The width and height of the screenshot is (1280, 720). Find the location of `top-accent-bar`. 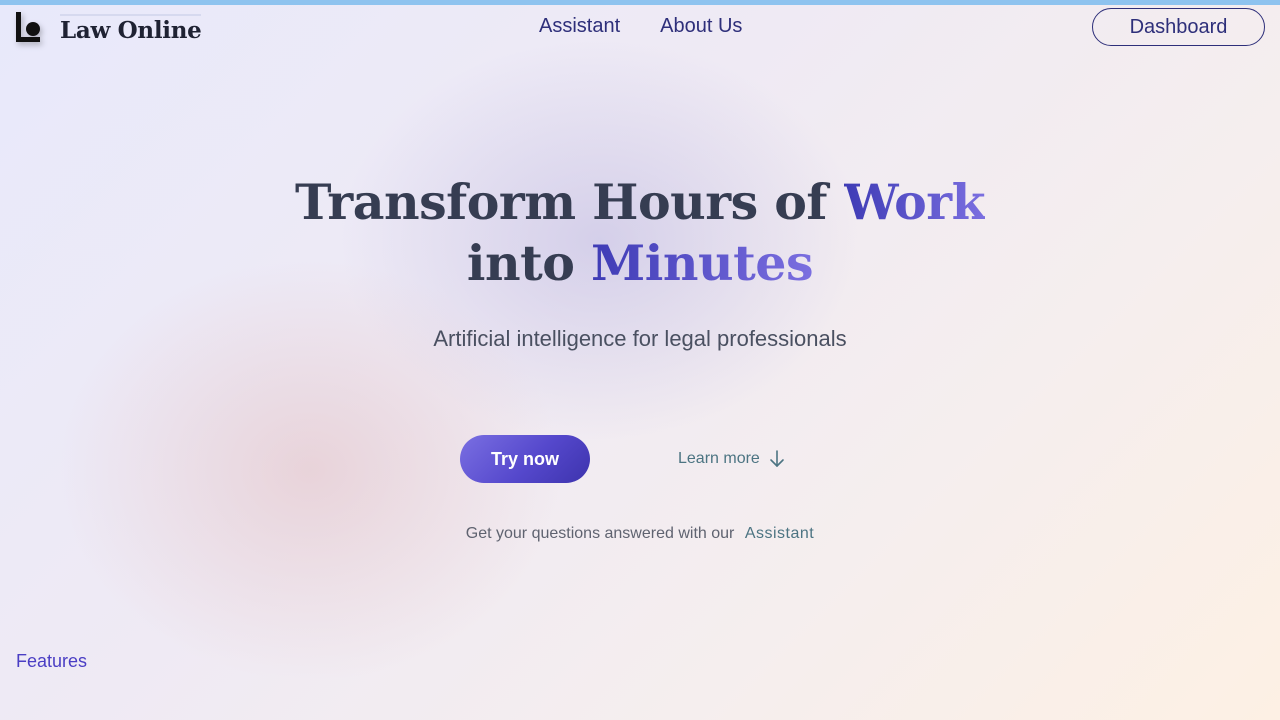

top-accent-bar is located at coordinates (640, 2).